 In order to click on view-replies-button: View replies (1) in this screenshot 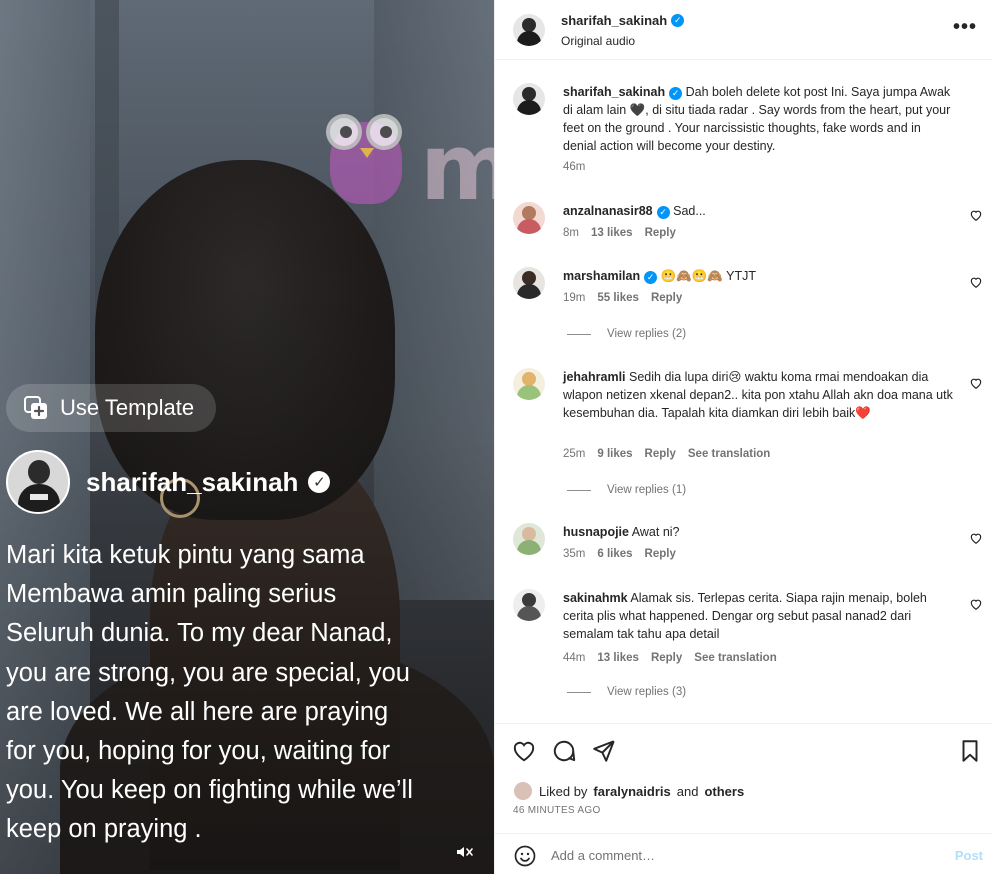, I will do `click(626, 490)`.